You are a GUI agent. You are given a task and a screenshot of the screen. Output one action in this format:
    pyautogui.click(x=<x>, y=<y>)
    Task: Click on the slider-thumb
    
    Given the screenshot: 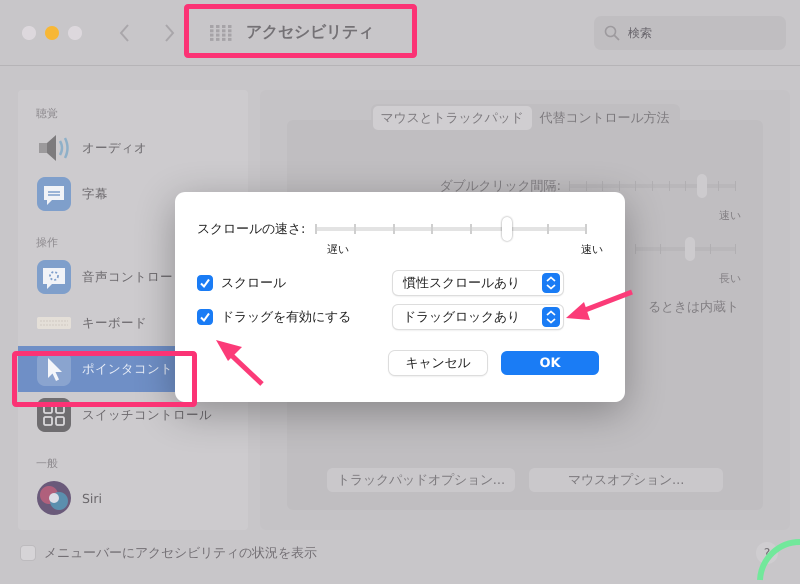 What is the action you would take?
    pyautogui.click(x=507, y=229)
    